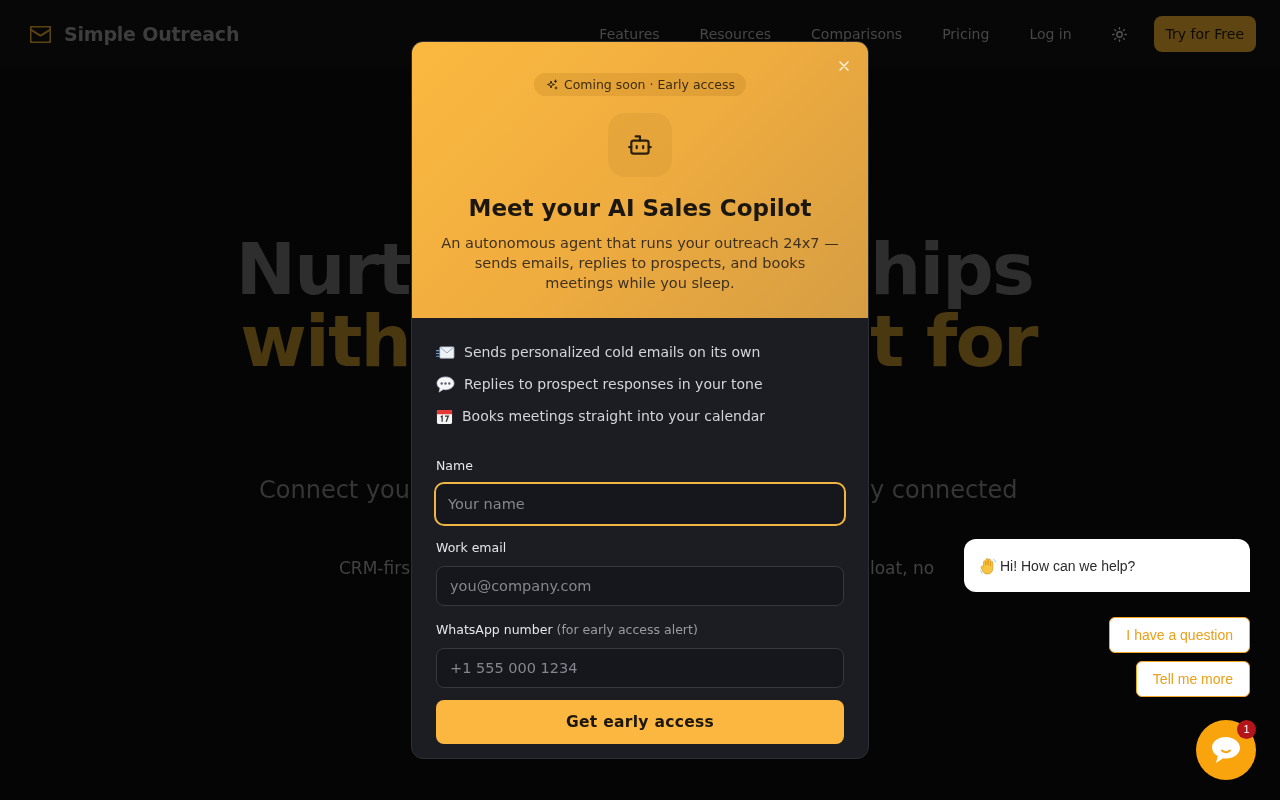 The width and height of the screenshot is (1280, 800). I want to click on unread-count-badge: 1, so click(1246, 729).